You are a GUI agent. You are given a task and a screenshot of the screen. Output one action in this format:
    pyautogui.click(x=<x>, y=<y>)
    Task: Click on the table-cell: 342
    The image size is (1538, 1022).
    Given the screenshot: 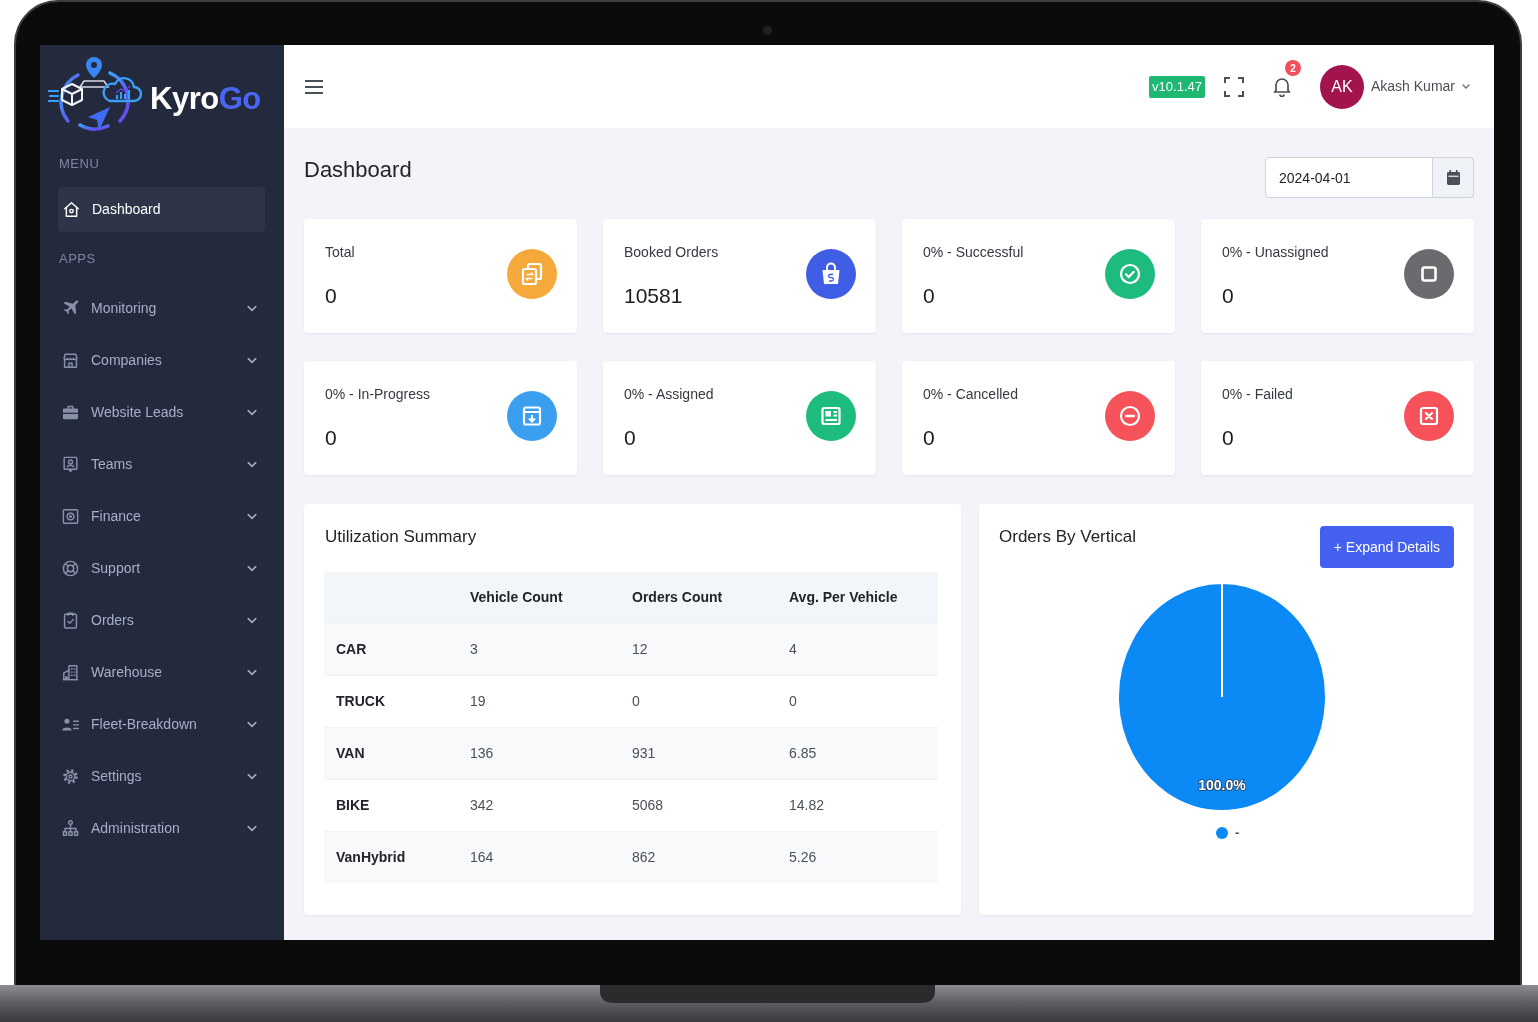 What is the action you would take?
    pyautogui.click(x=539, y=805)
    